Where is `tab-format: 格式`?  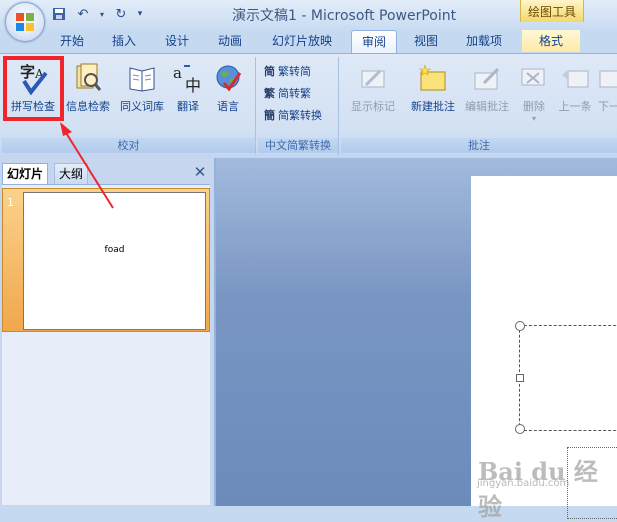
tab-format: 格式 is located at coordinates (551, 41).